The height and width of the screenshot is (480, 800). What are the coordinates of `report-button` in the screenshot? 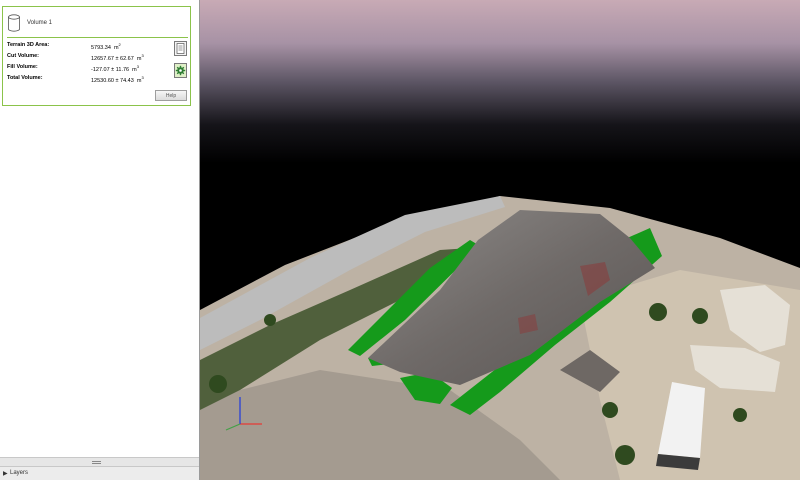 It's located at (180, 48).